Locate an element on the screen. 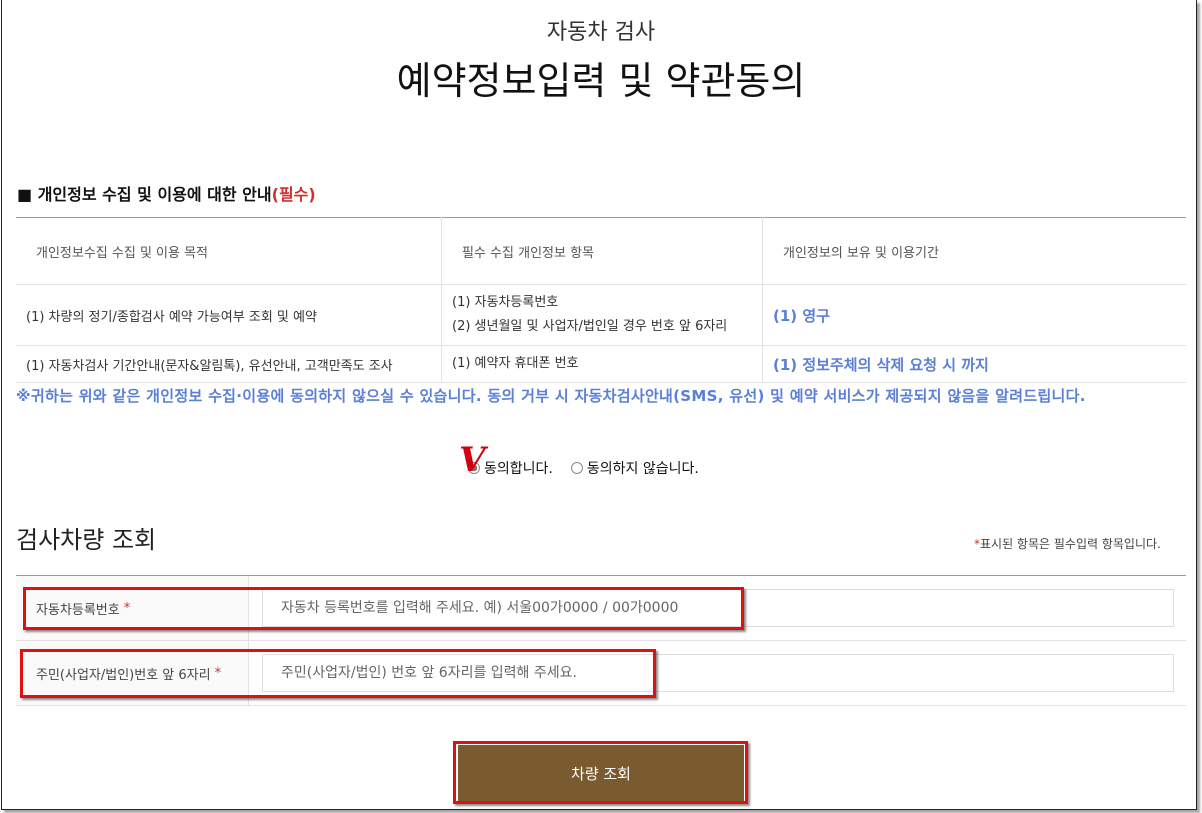 The width and height of the screenshot is (1202, 813). column-header-items: 필수 수집 개인정보 항목 is located at coordinates (602, 251).